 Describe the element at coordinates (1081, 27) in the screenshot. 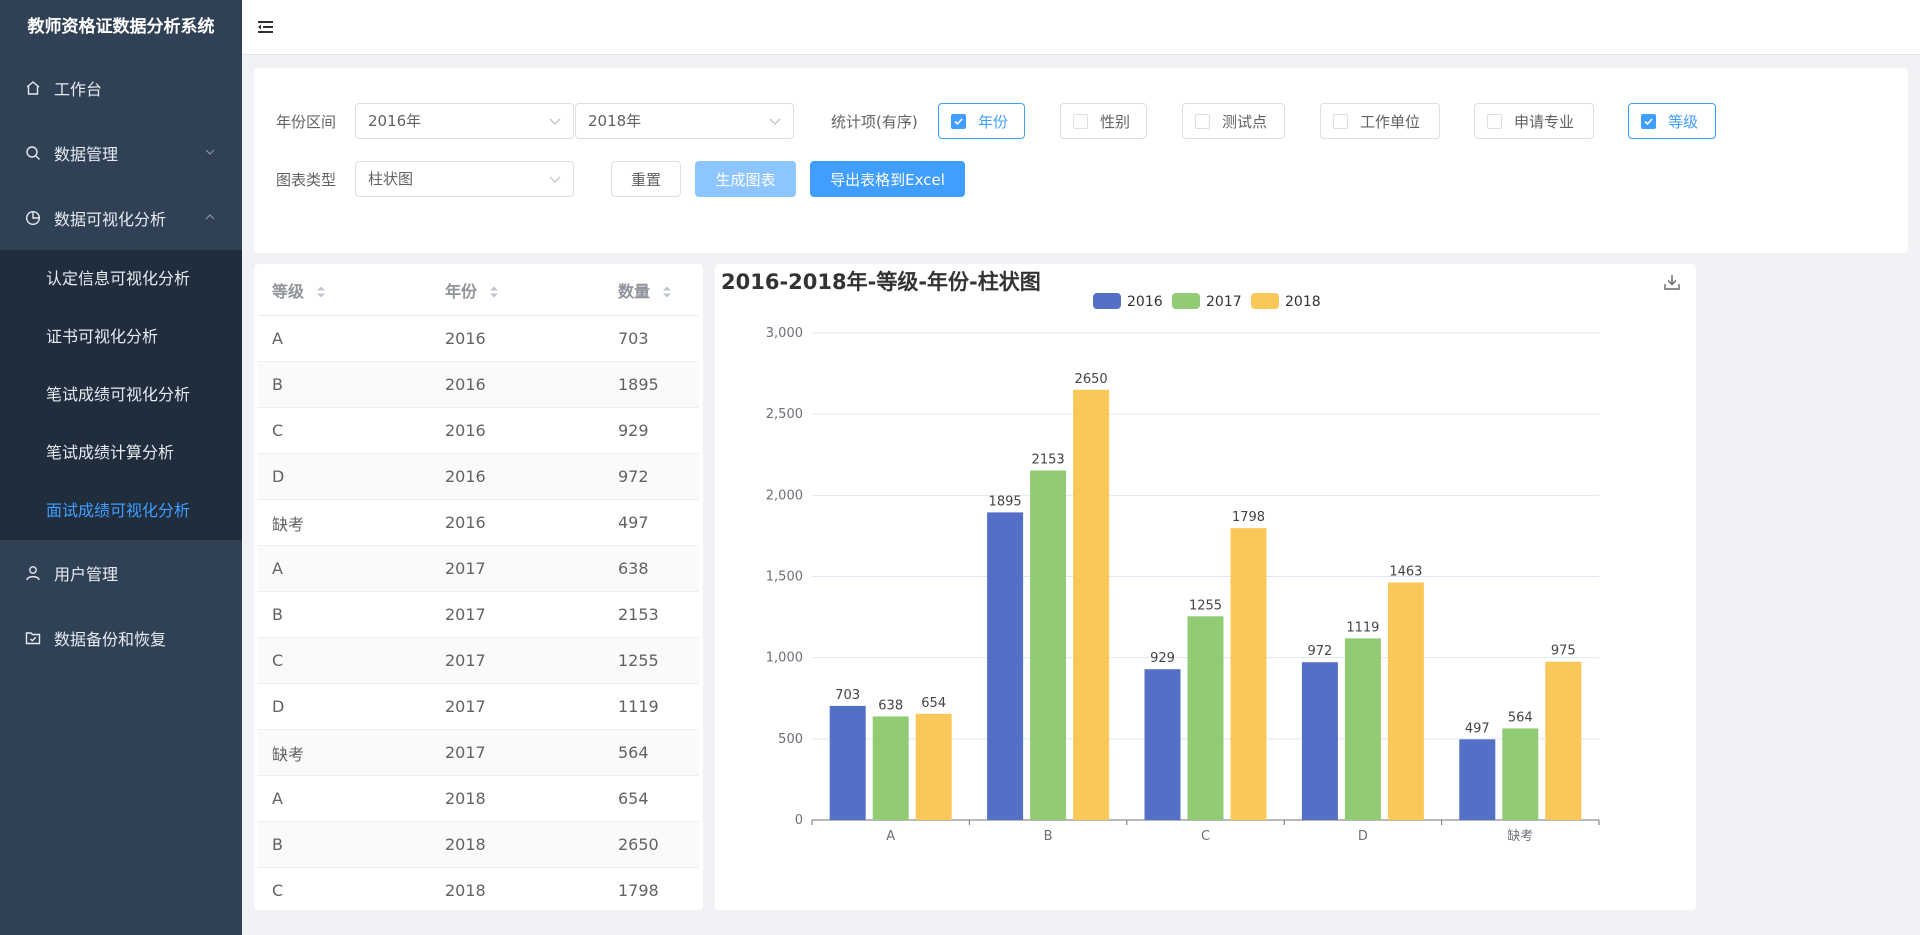

I see `top-bar` at that location.